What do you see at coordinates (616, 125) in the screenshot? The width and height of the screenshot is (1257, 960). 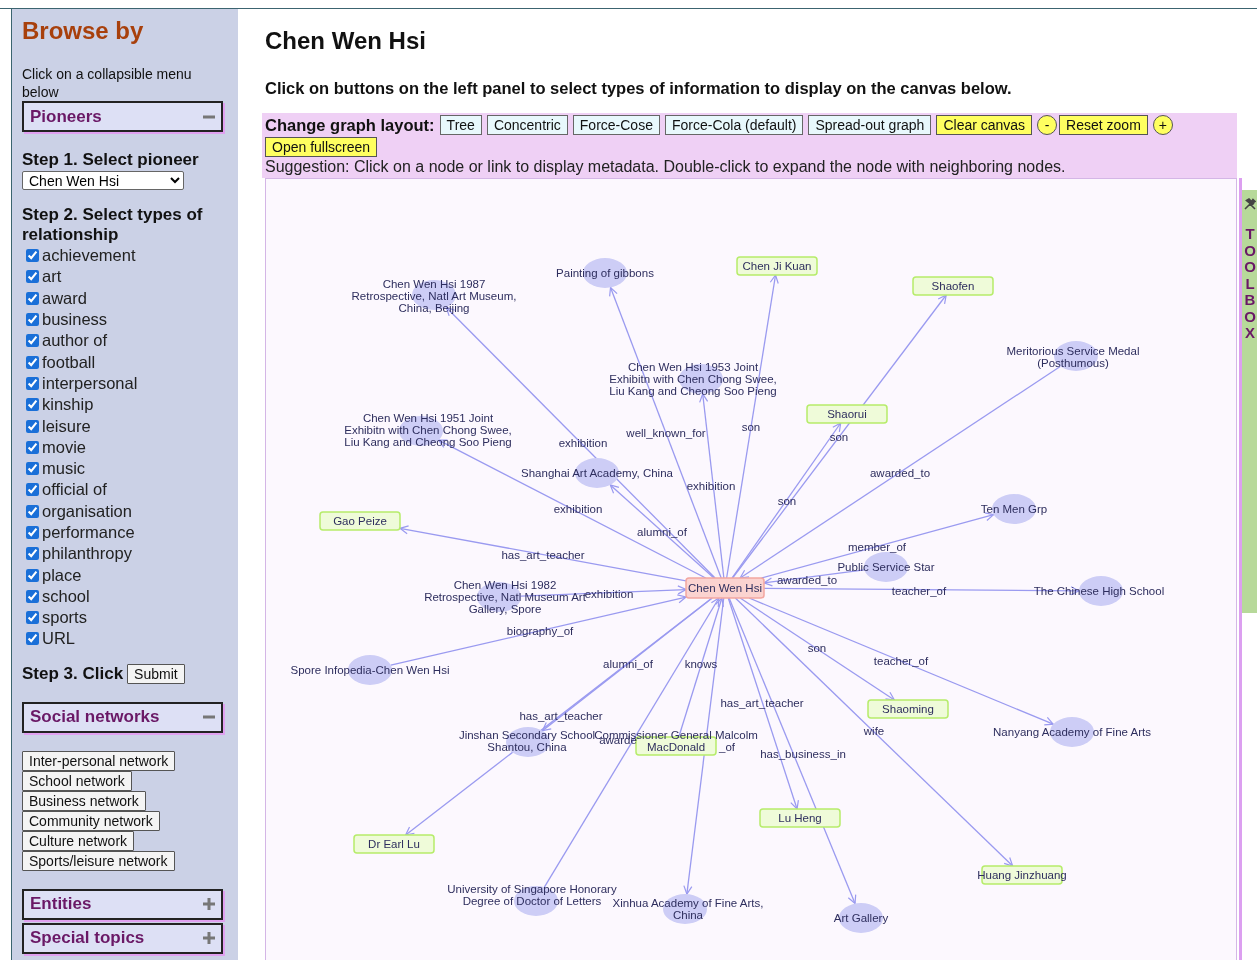 I see `layout-button: Force-Cose` at bounding box center [616, 125].